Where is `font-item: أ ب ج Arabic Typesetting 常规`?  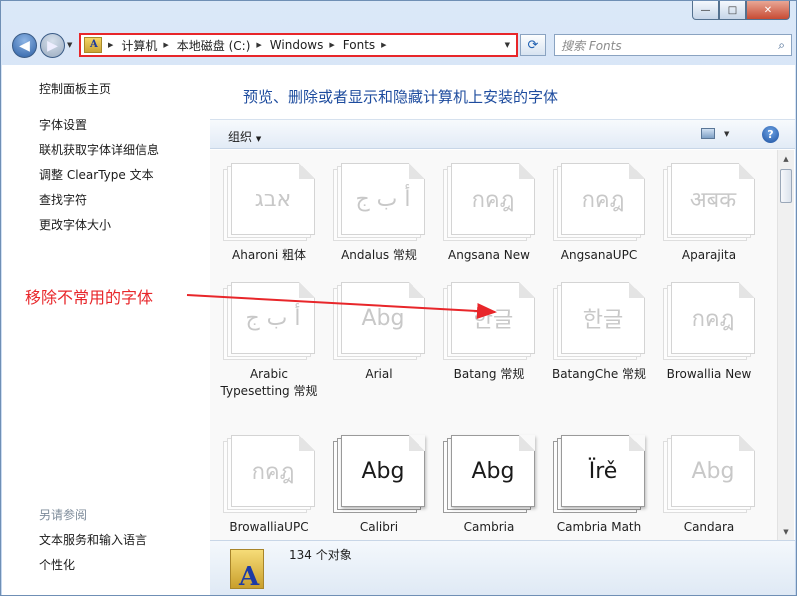
font-item: أ ب ج Arabic Typesetting 常规 is located at coordinates (269, 341).